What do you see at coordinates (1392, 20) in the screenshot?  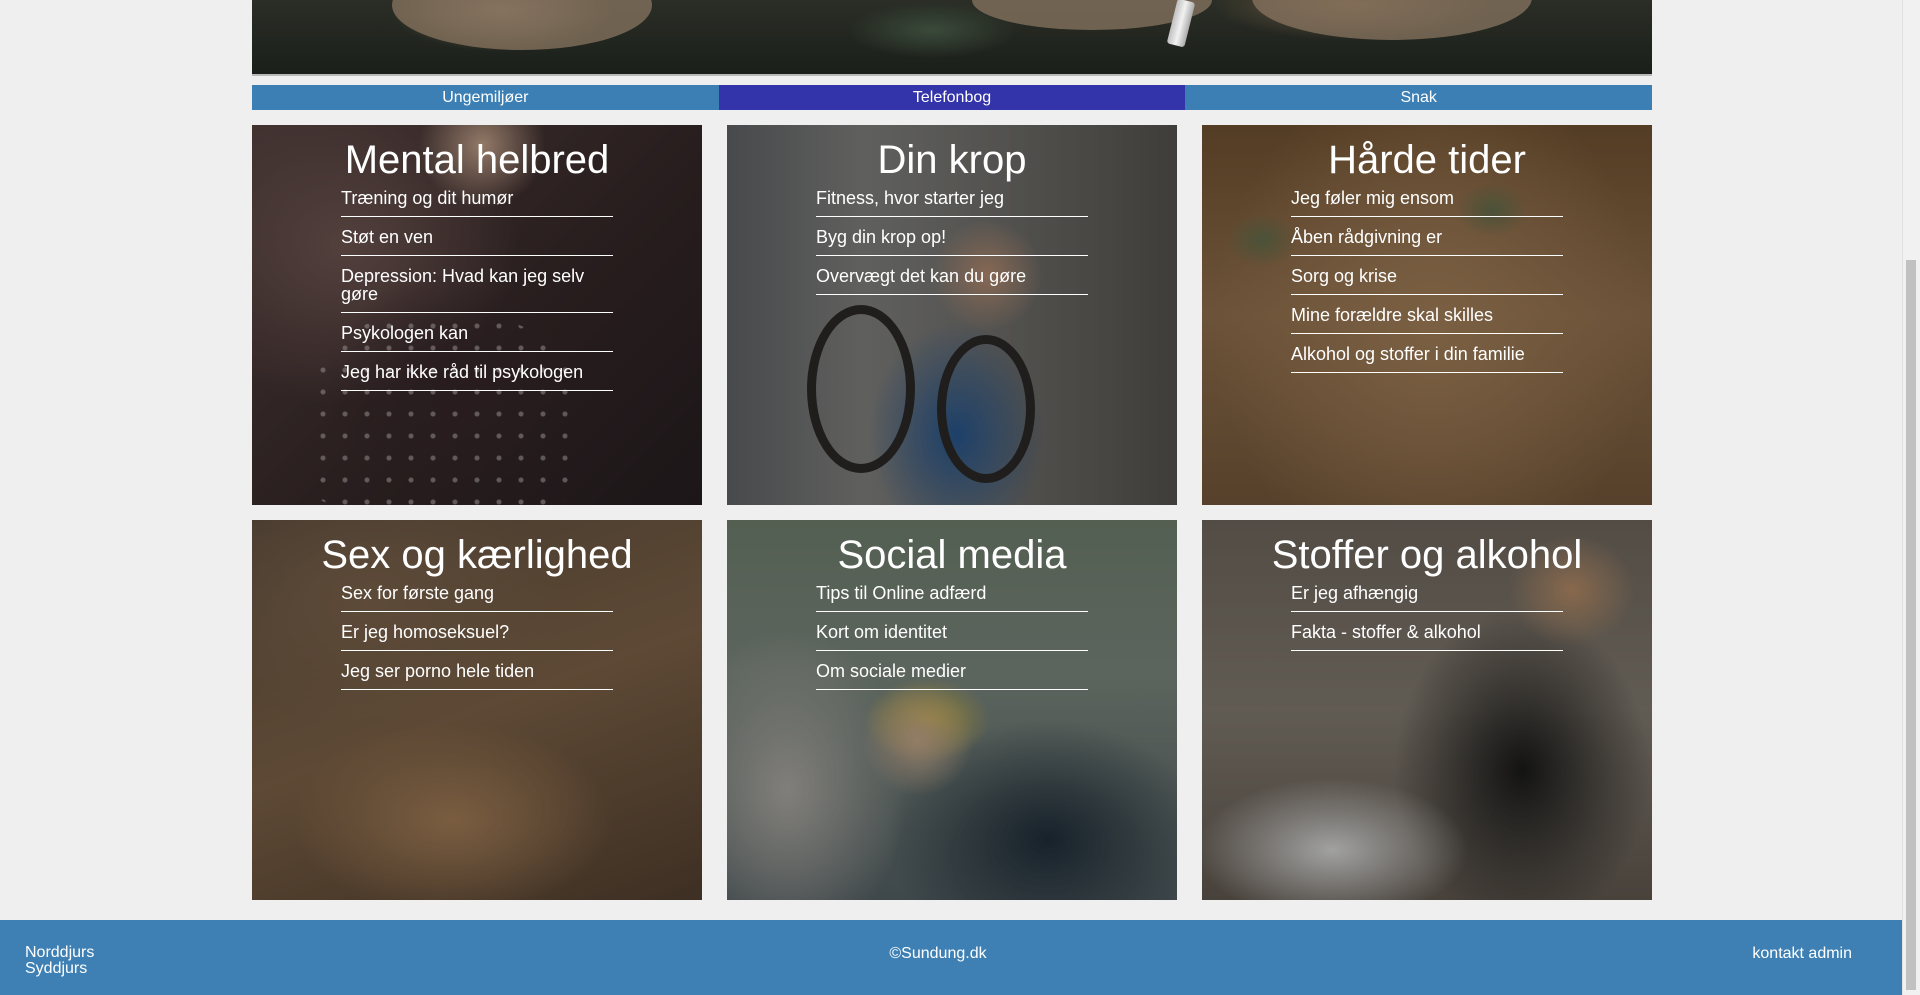 I see `hero-hands-right` at bounding box center [1392, 20].